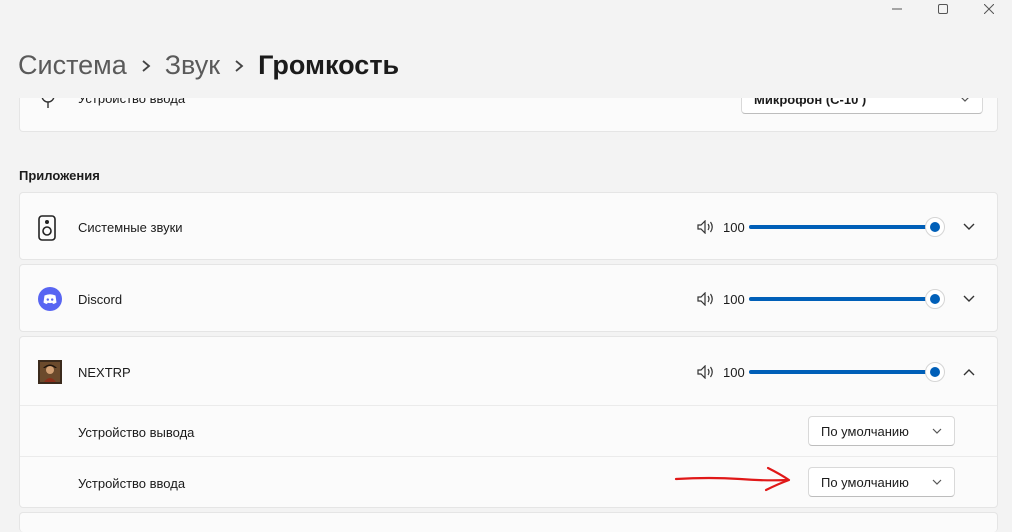 This screenshot has width=1012, height=532. What do you see at coordinates (508, 115) in the screenshot?
I see `input-device-card: Устройство ввода Микрофон (С-10 )` at bounding box center [508, 115].